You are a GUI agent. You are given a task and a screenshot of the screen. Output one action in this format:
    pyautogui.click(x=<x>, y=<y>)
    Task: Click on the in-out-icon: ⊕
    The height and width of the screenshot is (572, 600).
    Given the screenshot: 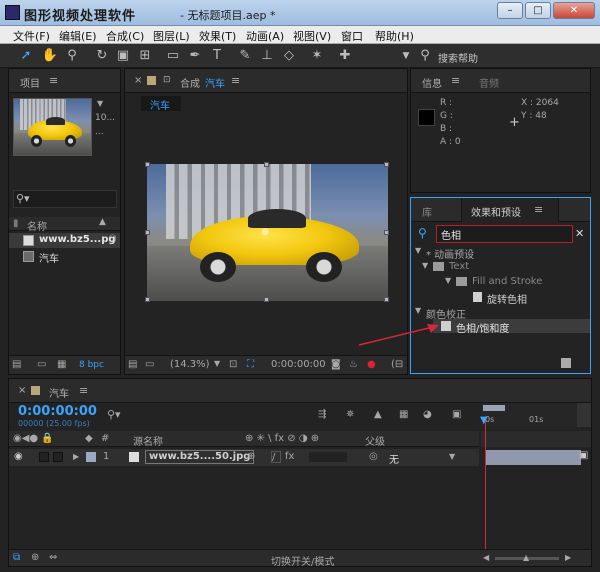 What is the action you would take?
    pyautogui.click(x=35, y=557)
    